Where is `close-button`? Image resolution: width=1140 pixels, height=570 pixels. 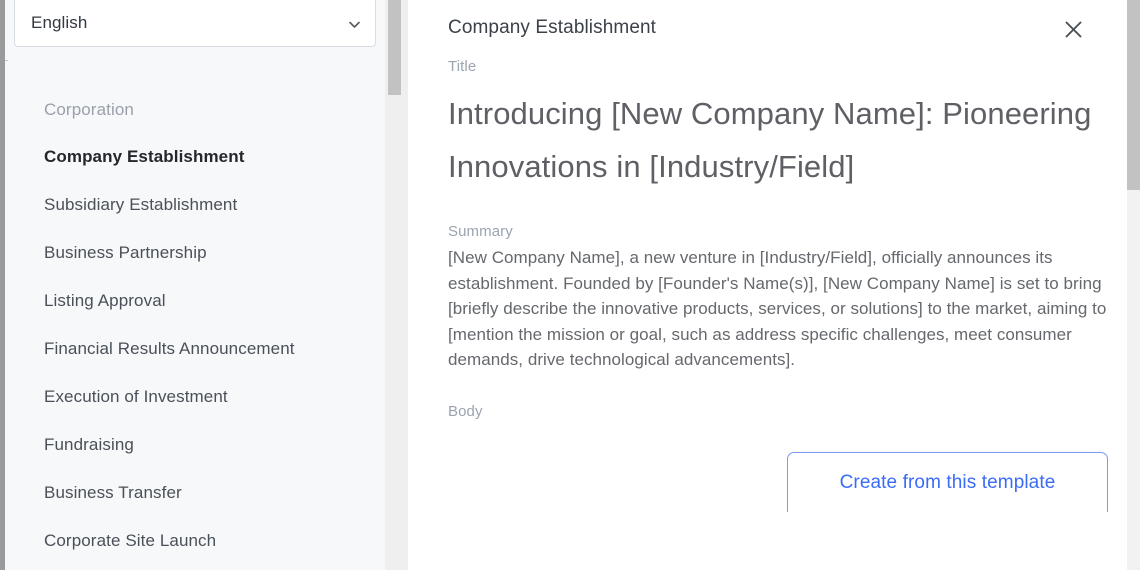 close-button is located at coordinates (1073, 29).